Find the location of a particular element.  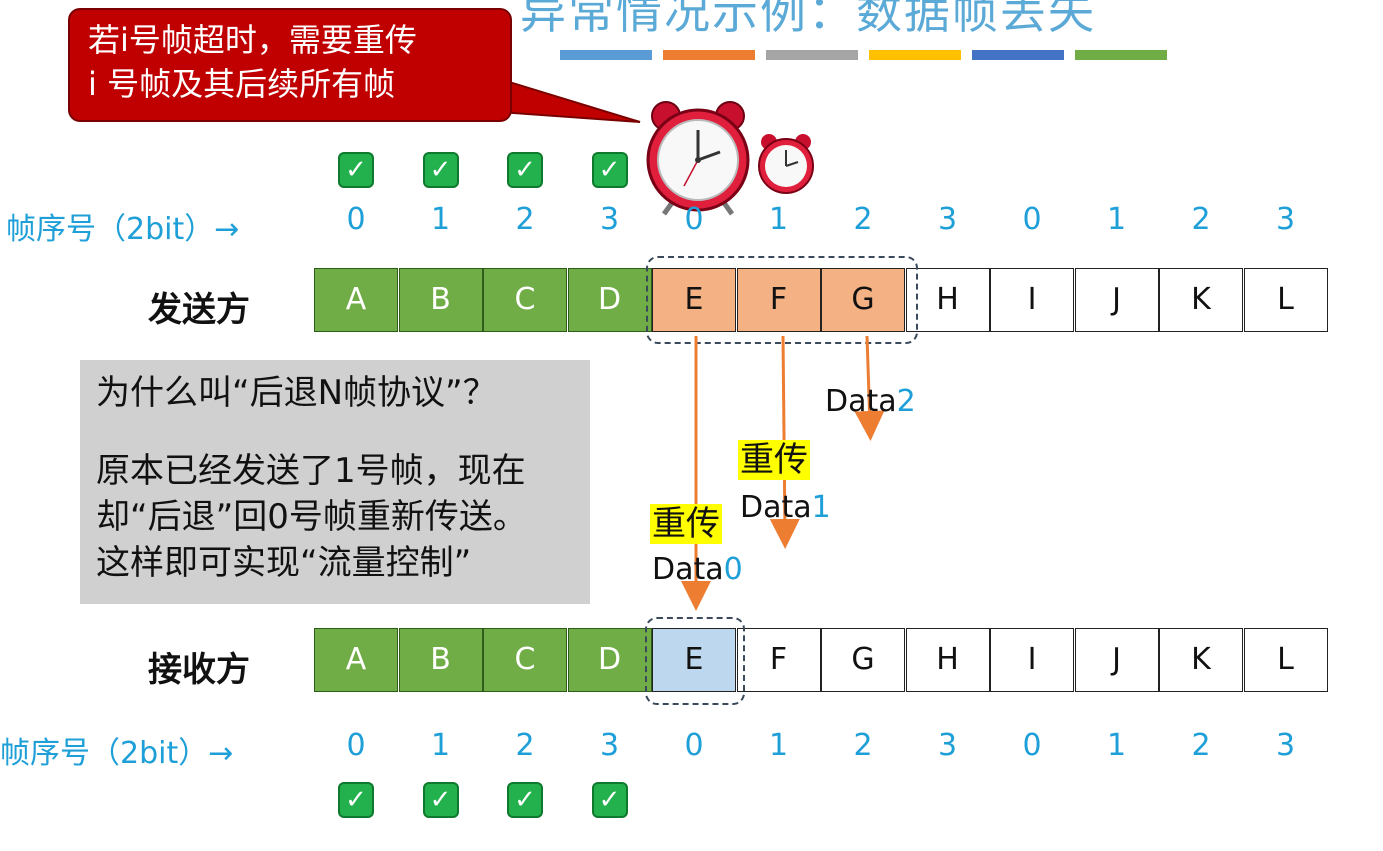

data0-label: Data0 is located at coordinates (697, 569).